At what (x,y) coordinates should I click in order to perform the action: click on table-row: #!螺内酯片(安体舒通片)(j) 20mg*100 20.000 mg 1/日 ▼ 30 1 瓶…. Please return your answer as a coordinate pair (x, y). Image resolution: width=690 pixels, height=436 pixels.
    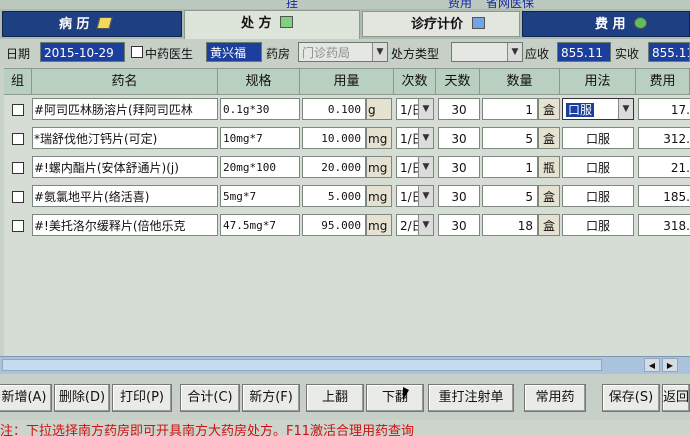
    Looking at the image, I should click on (347, 167).